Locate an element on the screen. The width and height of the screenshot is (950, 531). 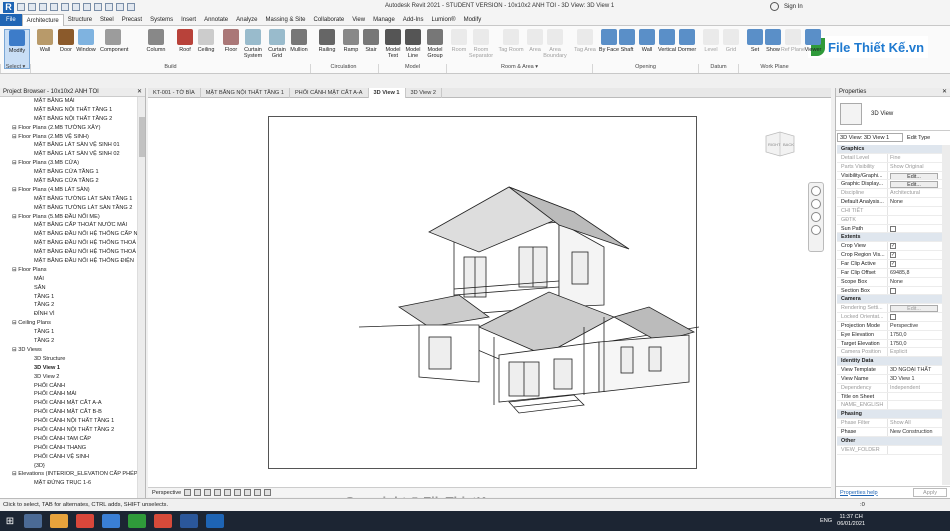
tree-group: ⊟ Floor Plans (2.MB VỆ SINH) is located at coordinates (69, 137).